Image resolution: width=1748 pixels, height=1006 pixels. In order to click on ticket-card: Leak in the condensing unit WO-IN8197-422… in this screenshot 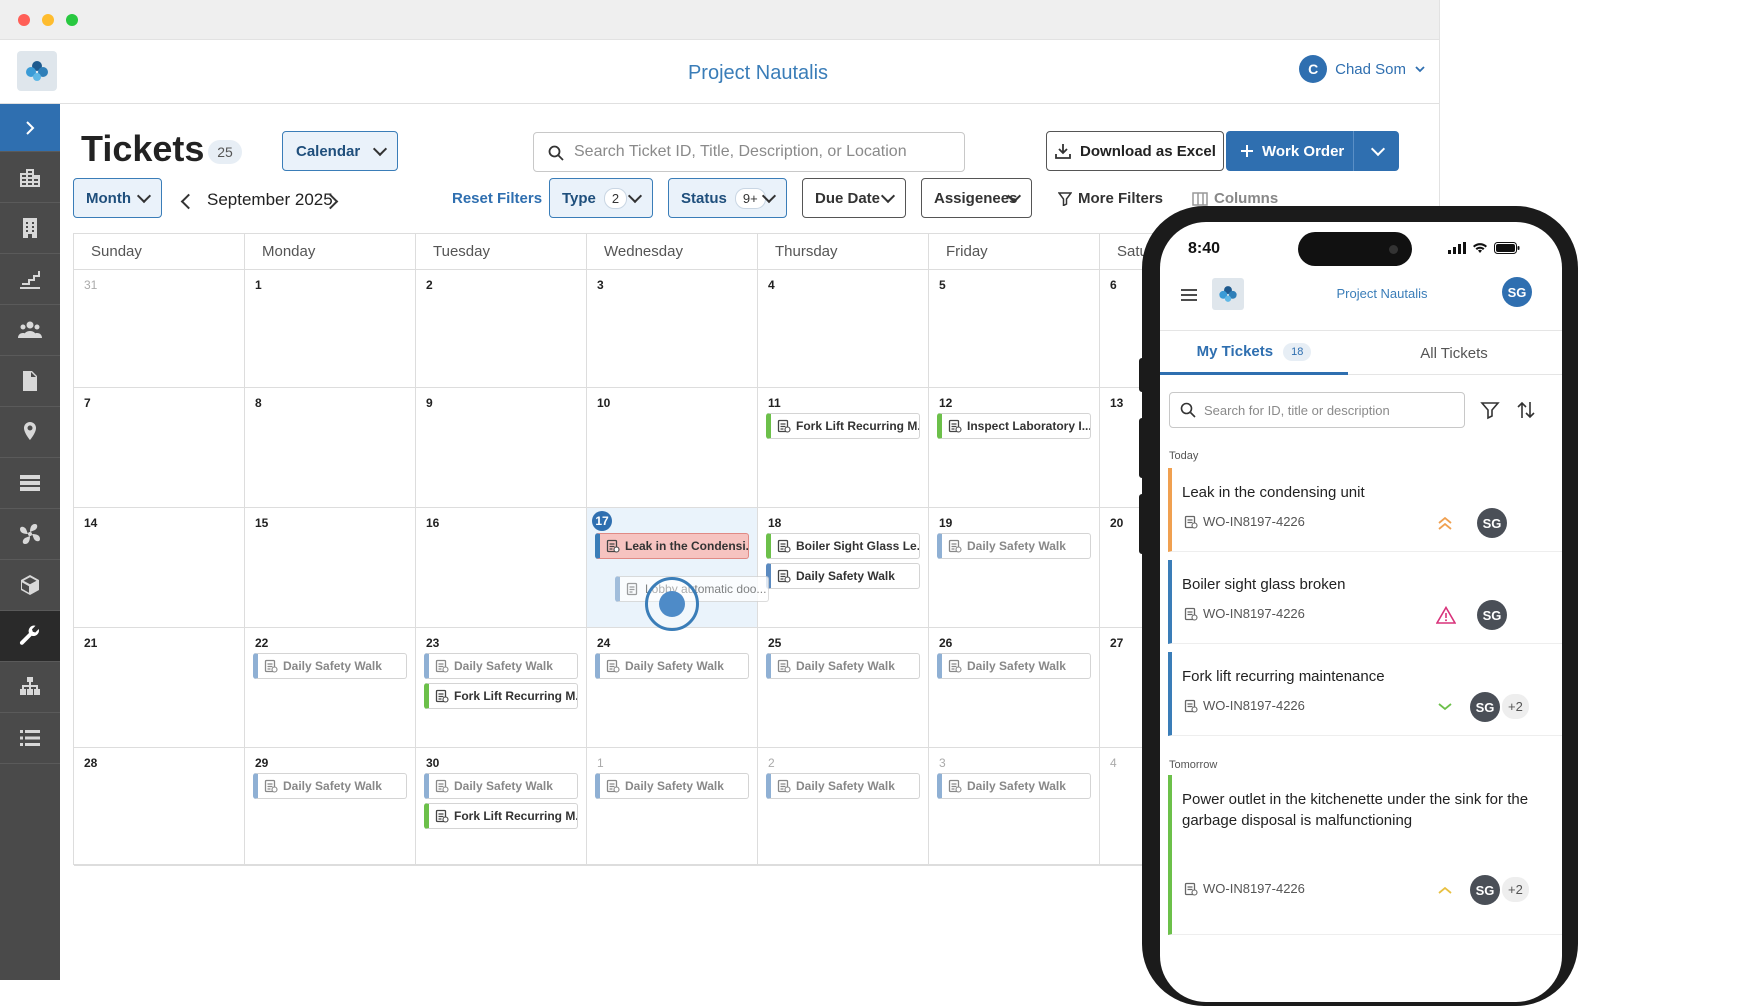, I will do `click(1365, 510)`.